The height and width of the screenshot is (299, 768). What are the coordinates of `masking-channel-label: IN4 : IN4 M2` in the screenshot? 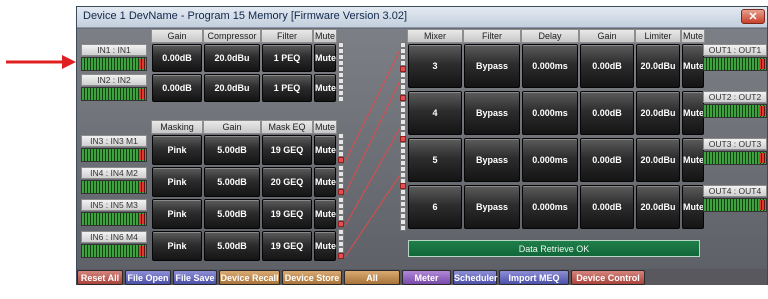 It's located at (114, 173).